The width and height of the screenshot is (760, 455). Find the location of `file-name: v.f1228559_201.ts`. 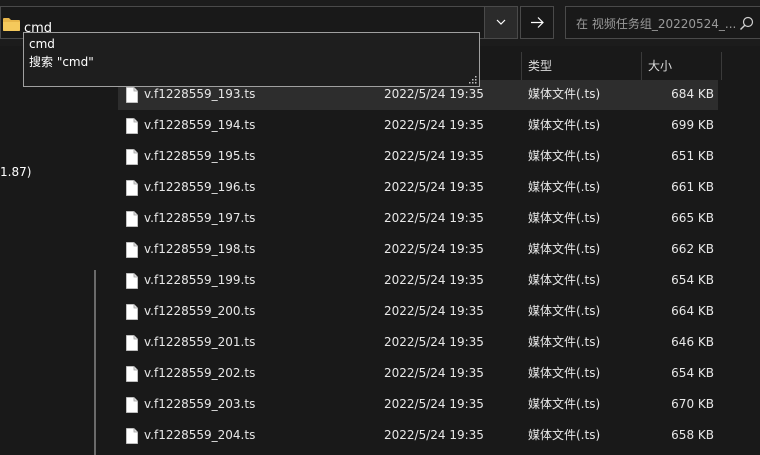

file-name: v.f1228559_201.ts is located at coordinates (200, 342).